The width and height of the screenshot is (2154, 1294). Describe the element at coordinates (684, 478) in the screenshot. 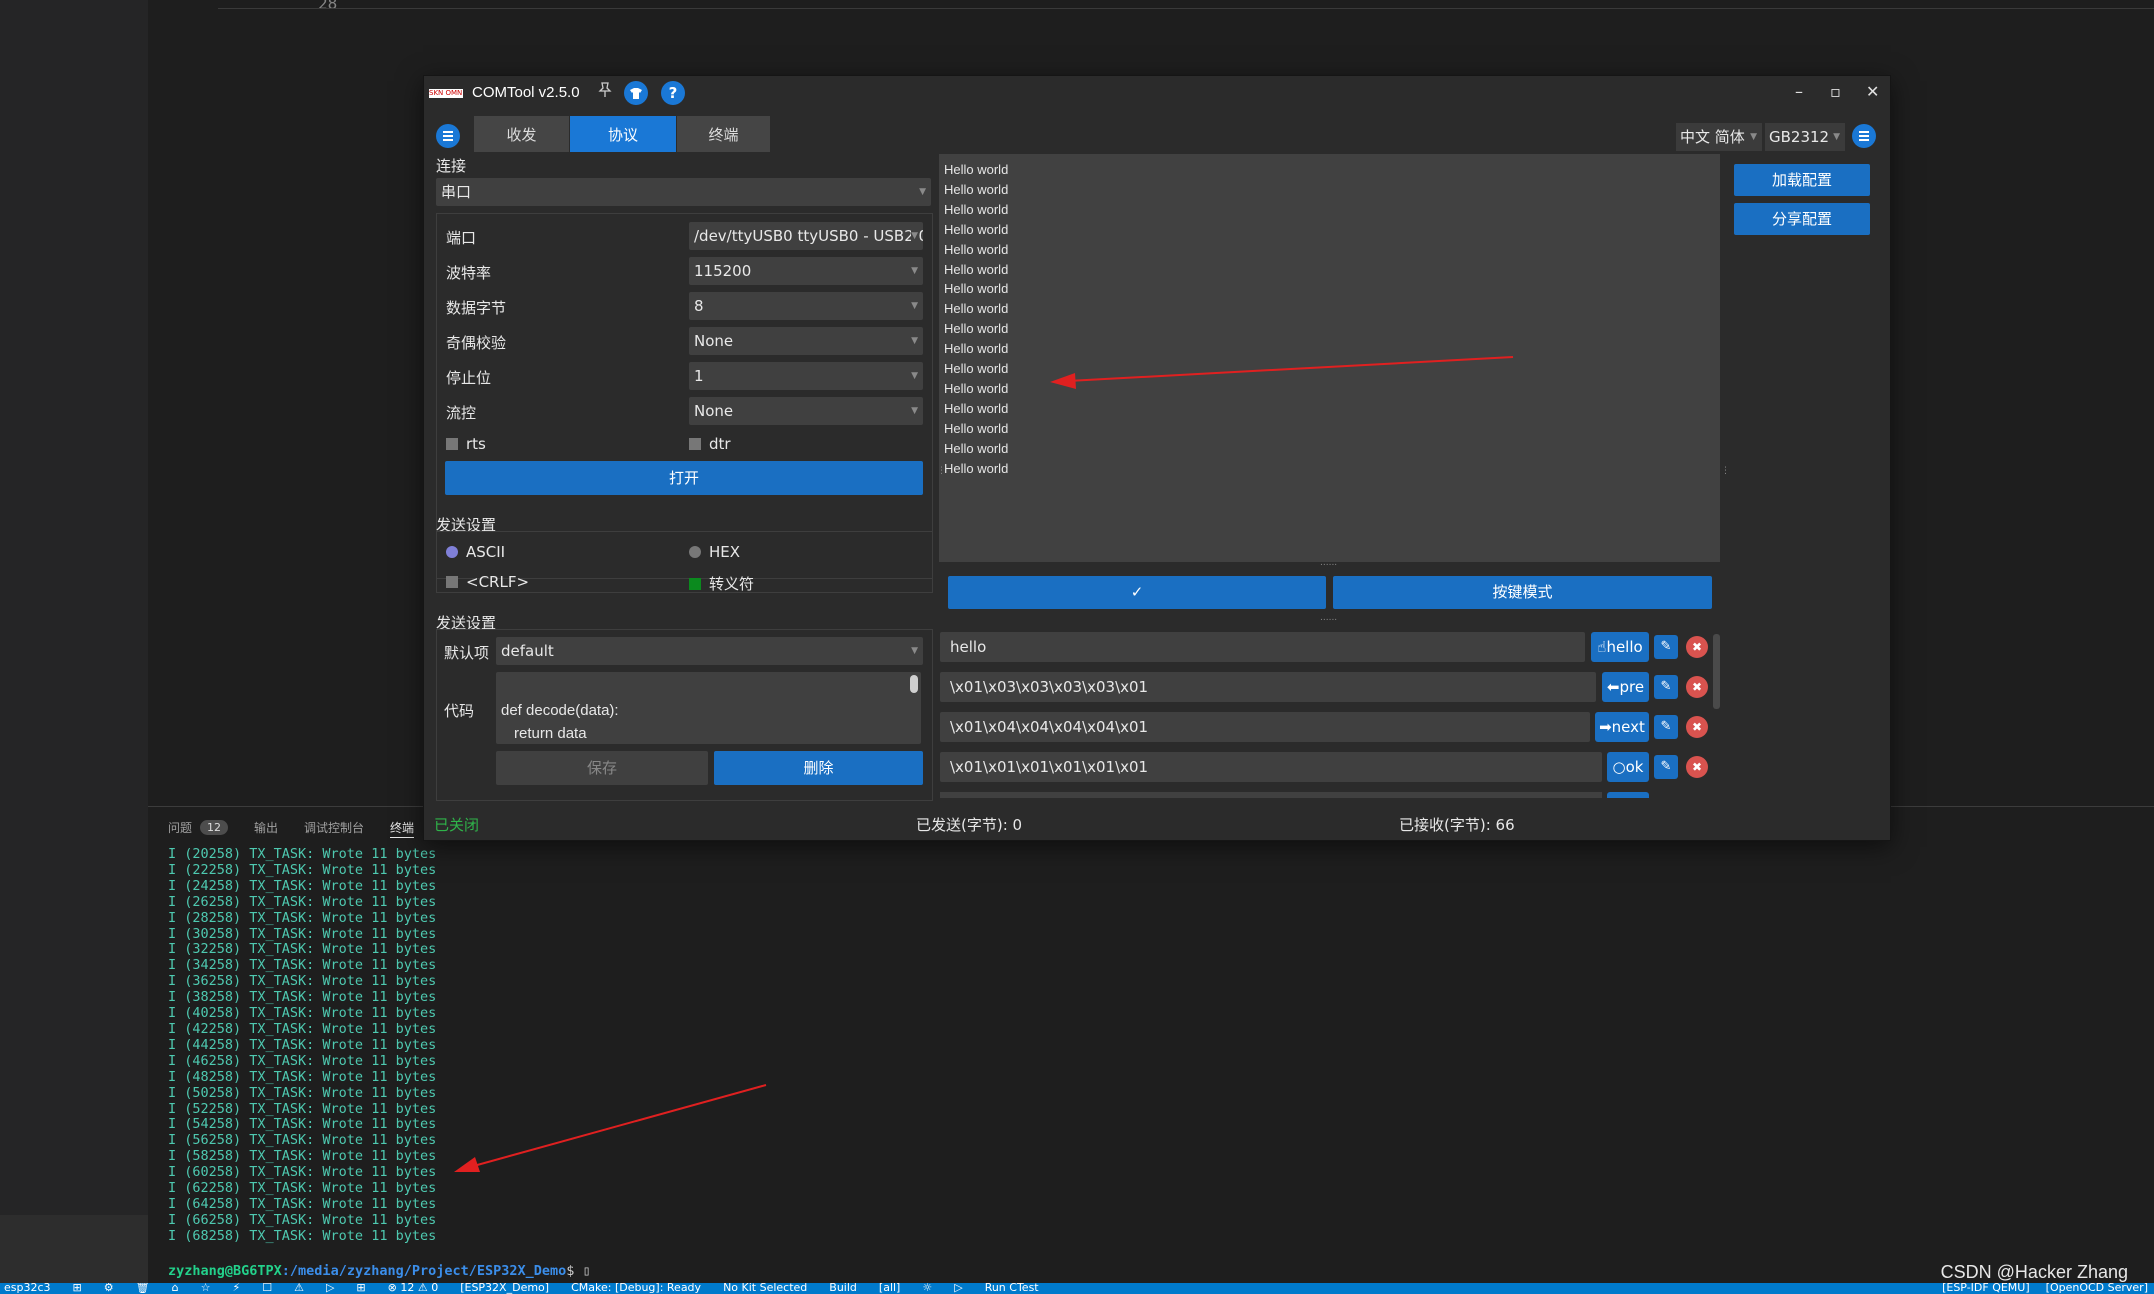

I see `open-port-button: 打开` at that location.